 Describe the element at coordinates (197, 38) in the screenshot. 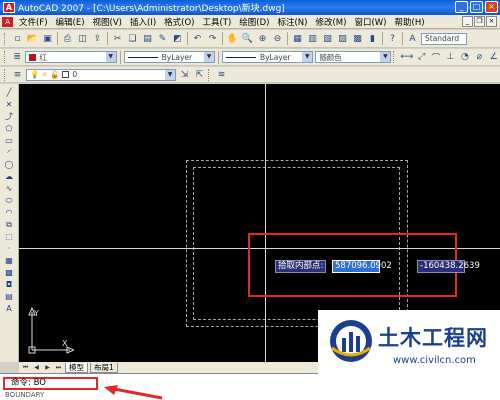

I see `undo-icon: ↶` at that location.